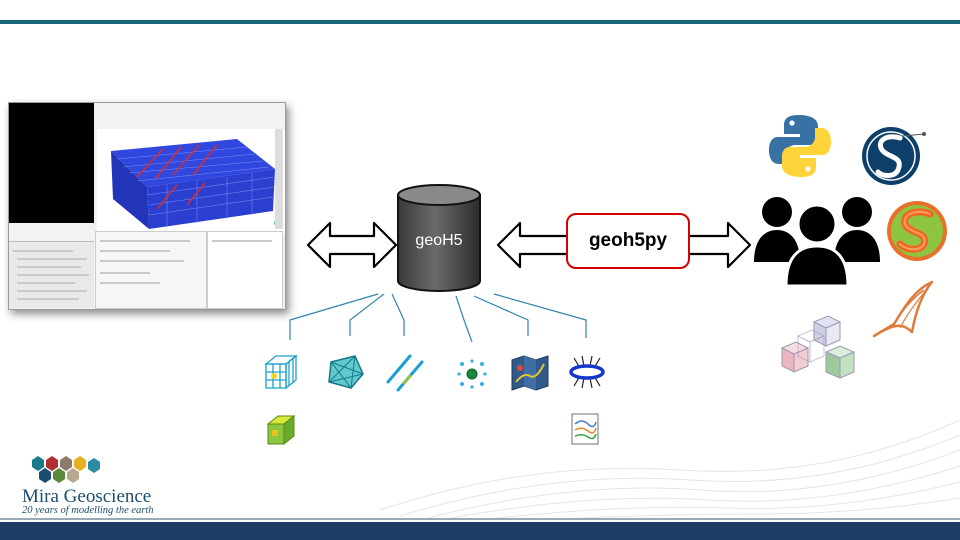  I want to click on scipy-logo-icon, so click(917, 231).